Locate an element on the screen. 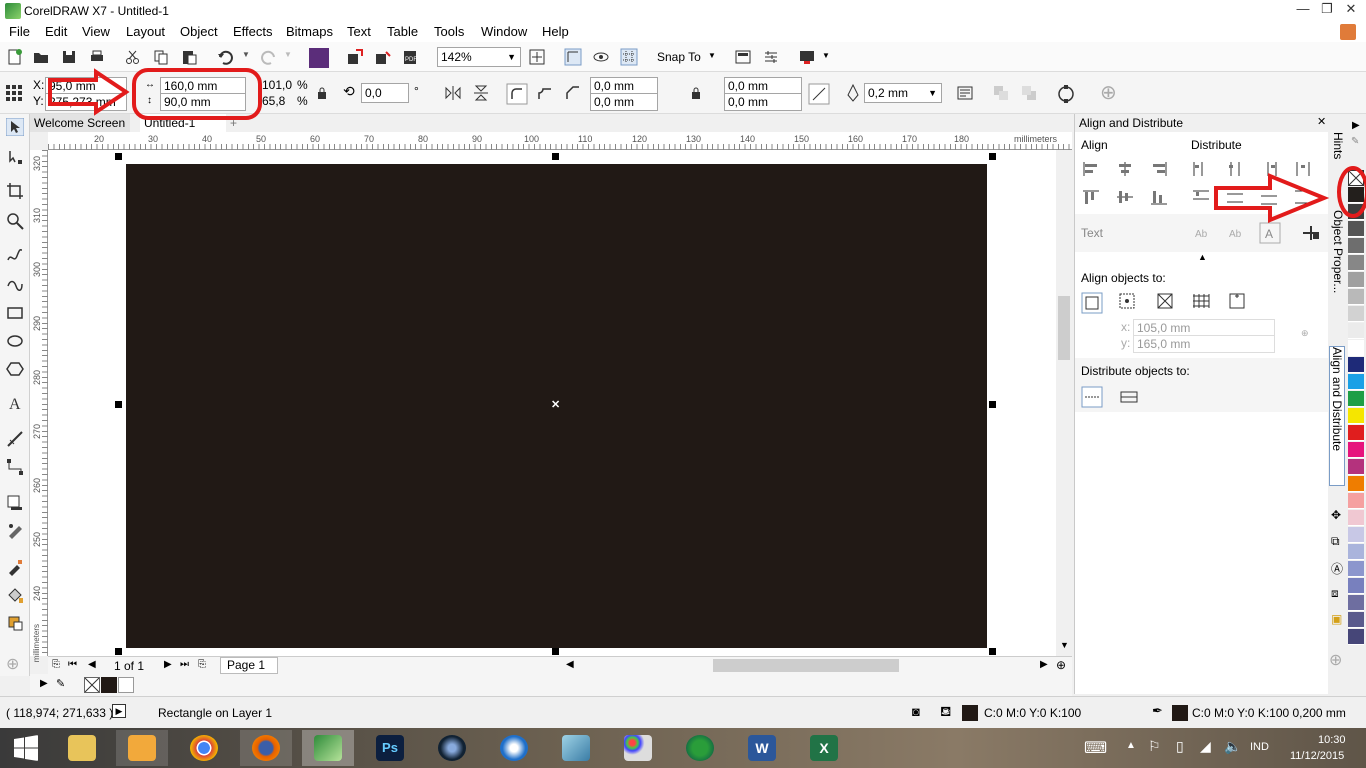 The height and width of the screenshot is (768, 1366). distribute-top-icon is located at coordinates (1201, 197).